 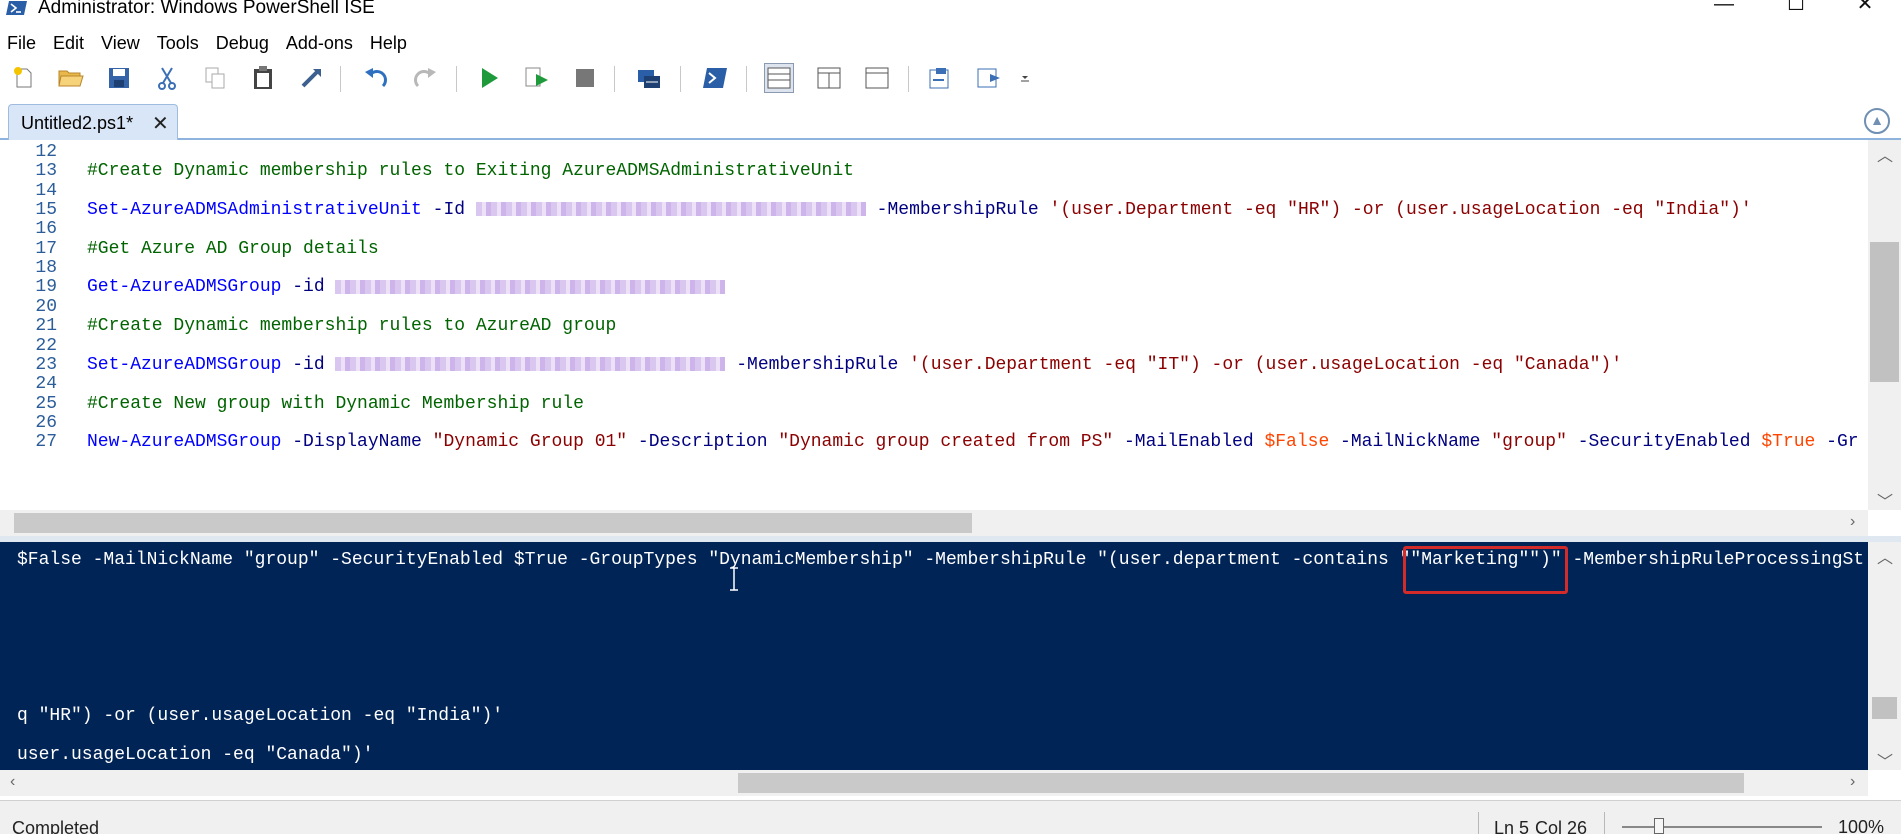 What do you see at coordinates (1884, 708) in the screenshot?
I see `console-vertical-scroll-thumb` at bounding box center [1884, 708].